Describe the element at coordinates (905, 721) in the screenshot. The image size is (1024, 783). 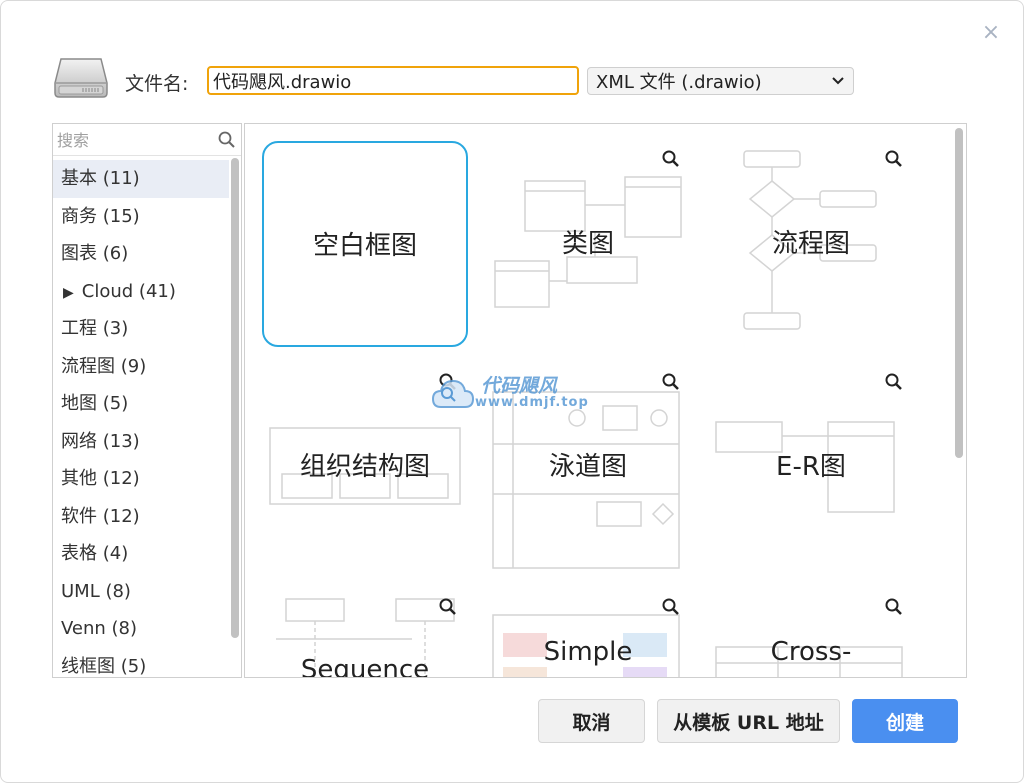
I see `create-button: 创建` at that location.